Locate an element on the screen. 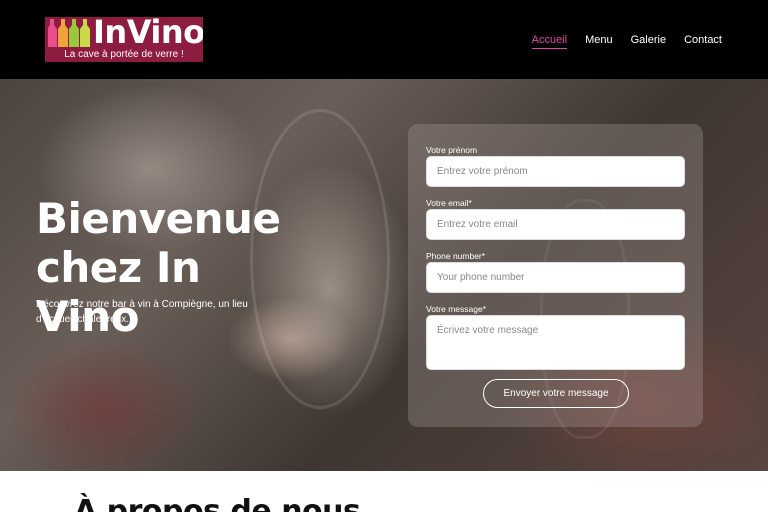  email-input: Entrez votre email is located at coordinates (555, 224).